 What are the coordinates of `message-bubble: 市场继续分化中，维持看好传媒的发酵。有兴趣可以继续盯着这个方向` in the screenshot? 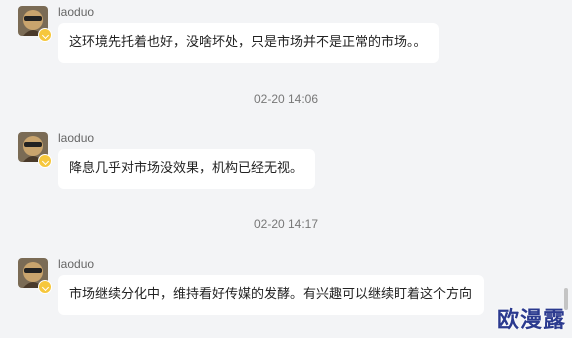 It's located at (271, 295).